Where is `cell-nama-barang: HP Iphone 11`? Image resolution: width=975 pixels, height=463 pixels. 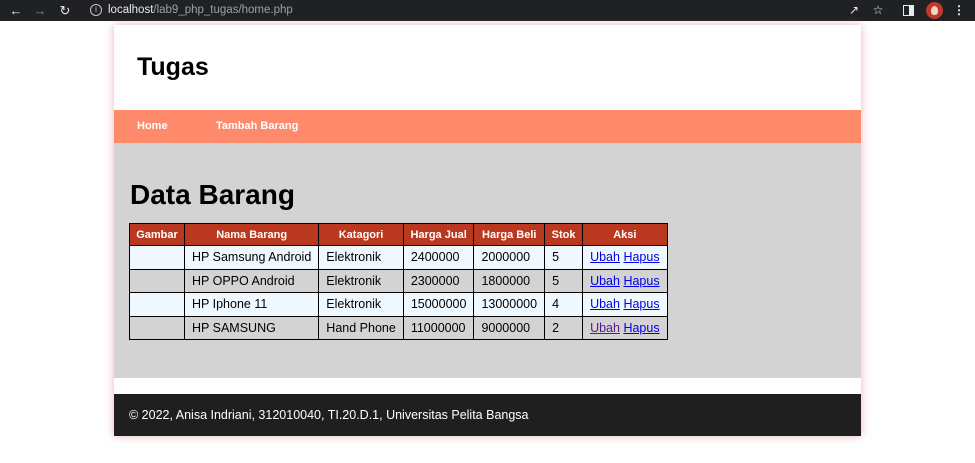 cell-nama-barang: HP Iphone 11 is located at coordinates (251, 304).